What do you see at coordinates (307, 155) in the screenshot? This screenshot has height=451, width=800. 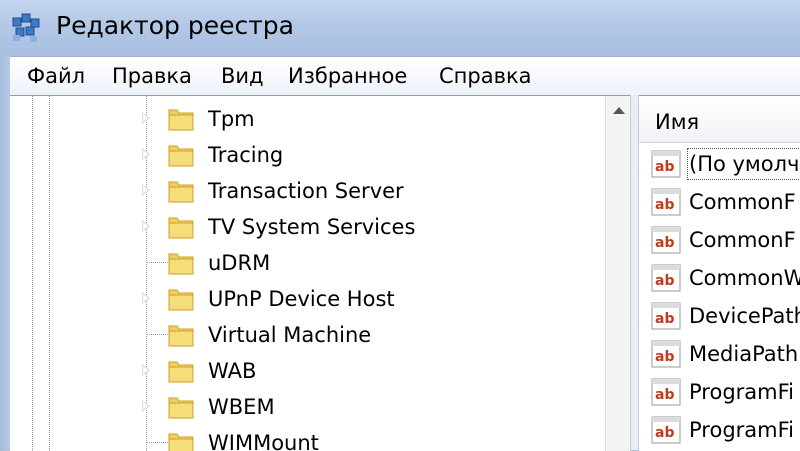 I see `tree-item-tracing: Tracing` at bounding box center [307, 155].